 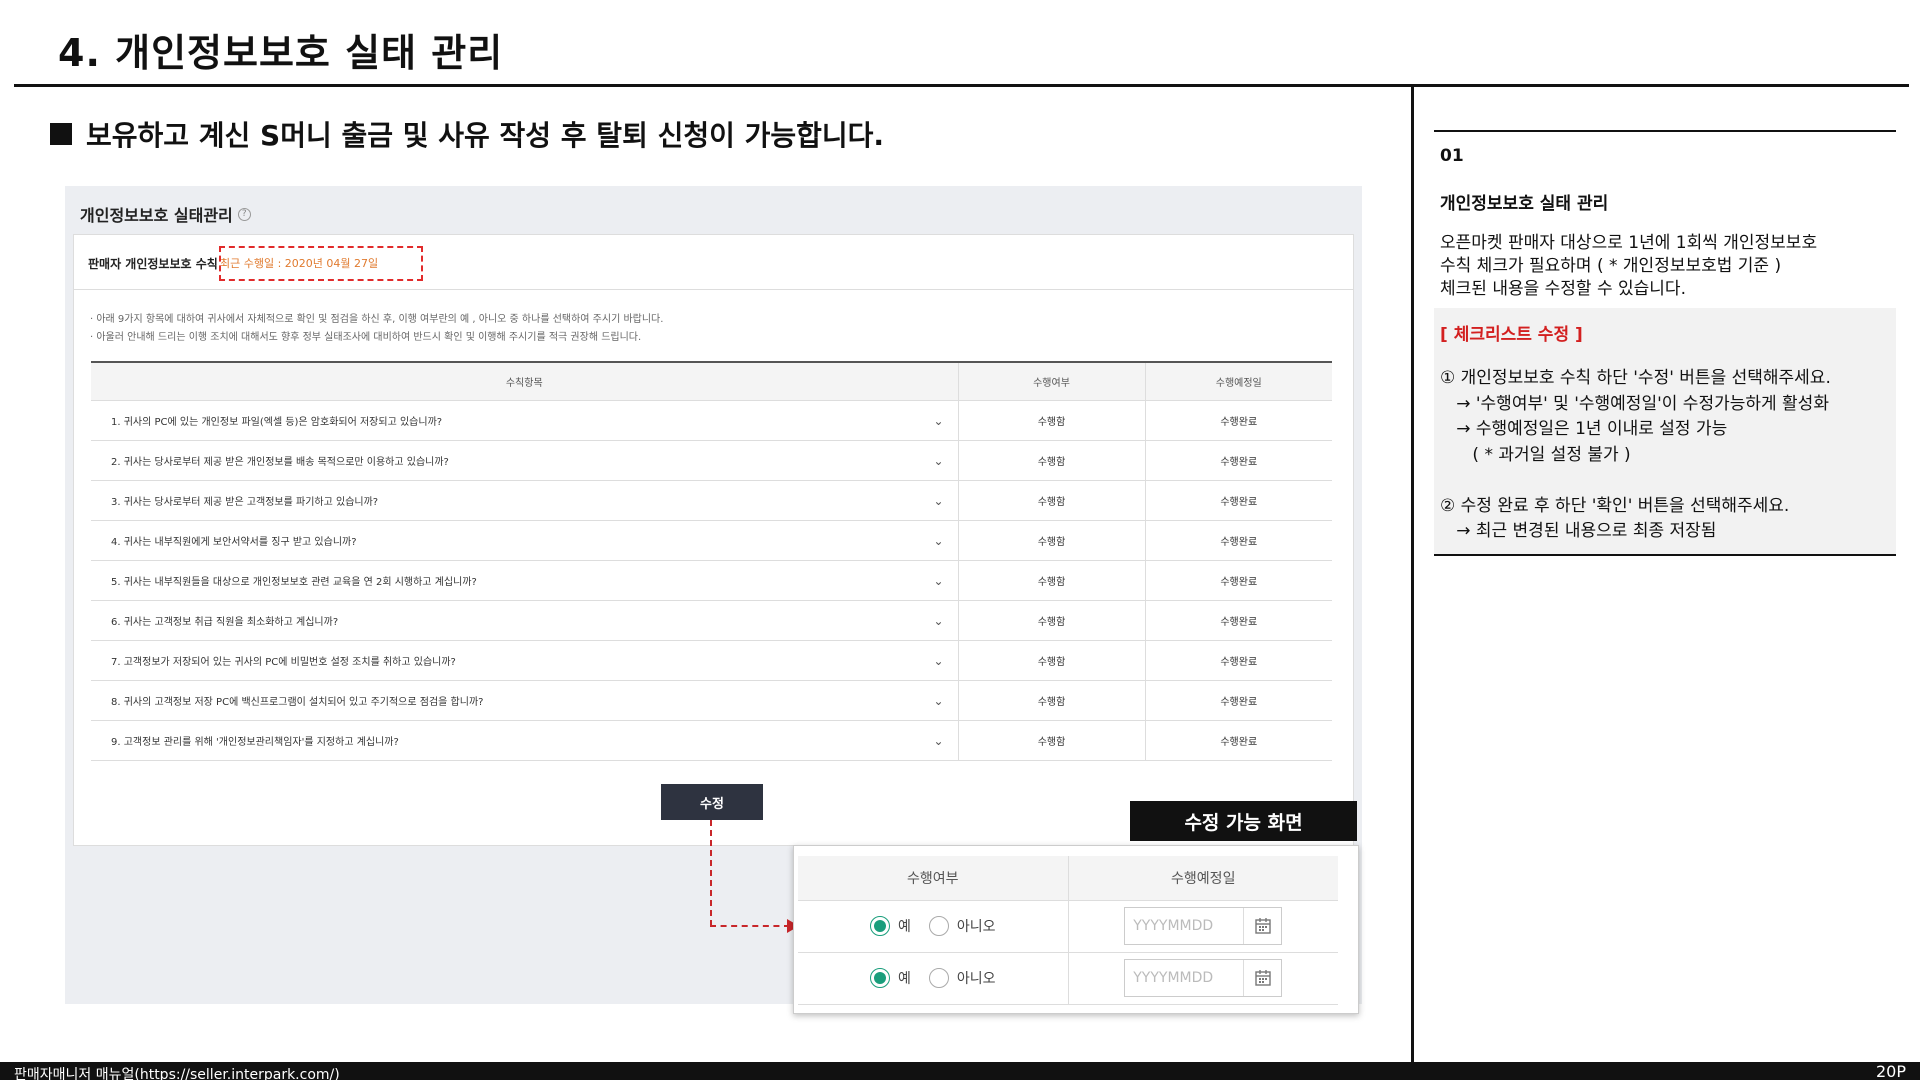 I want to click on checklist-edit-title: [ 체크리스트 수정 ], so click(x=1511, y=335).